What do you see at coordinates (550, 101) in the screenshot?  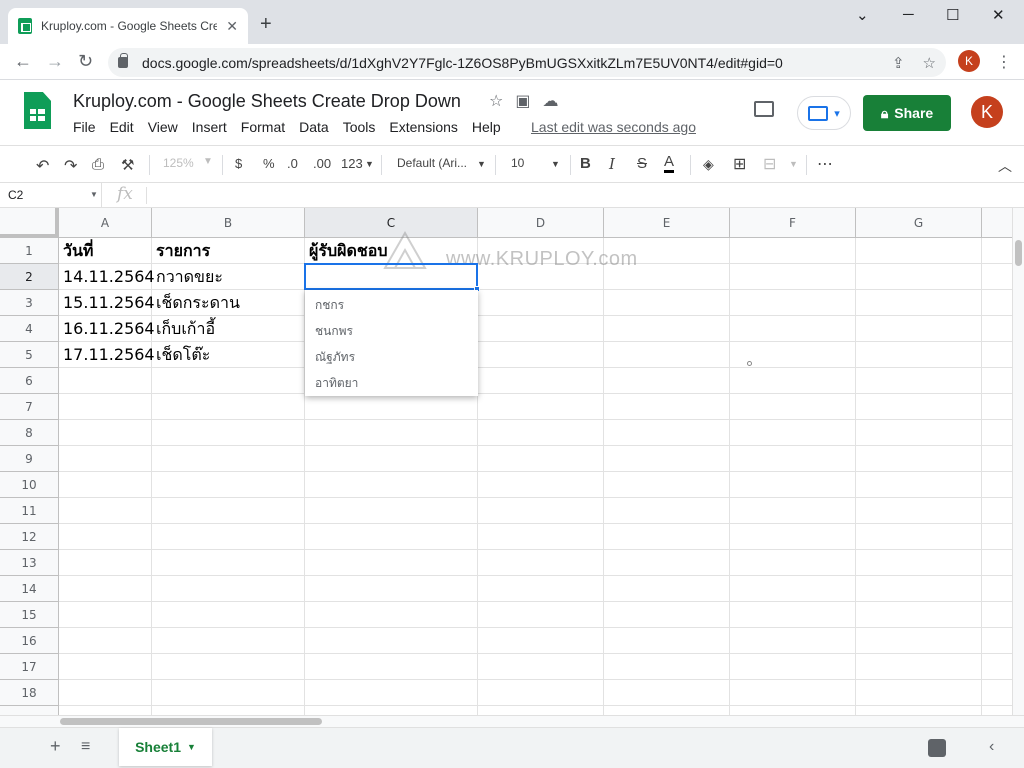 I see `cloud-status-icon: ☁` at bounding box center [550, 101].